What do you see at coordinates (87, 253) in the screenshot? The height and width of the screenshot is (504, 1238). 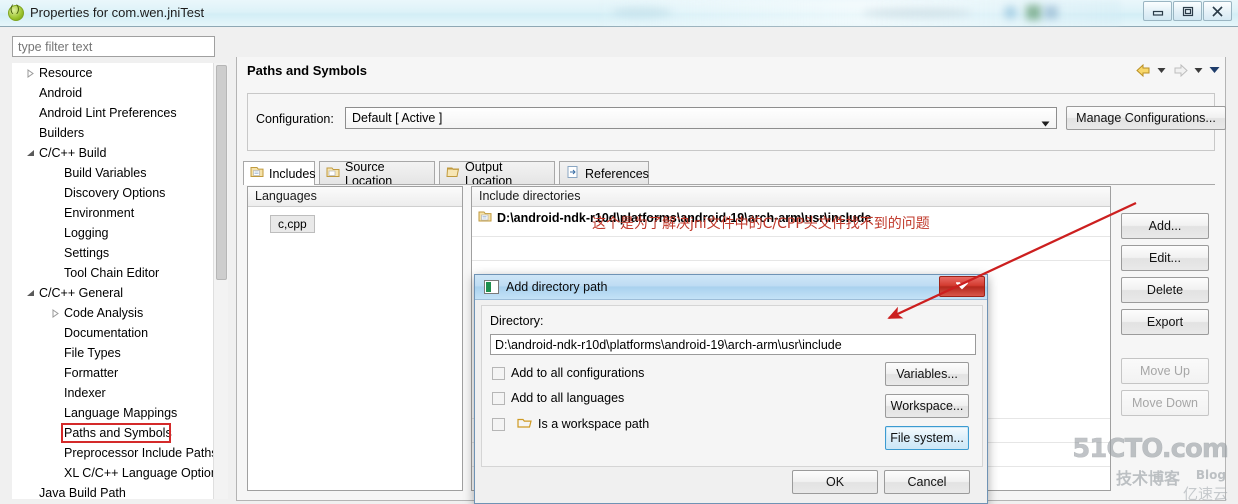 I see `tree-item-label: Settings` at bounding box center [87, 253].